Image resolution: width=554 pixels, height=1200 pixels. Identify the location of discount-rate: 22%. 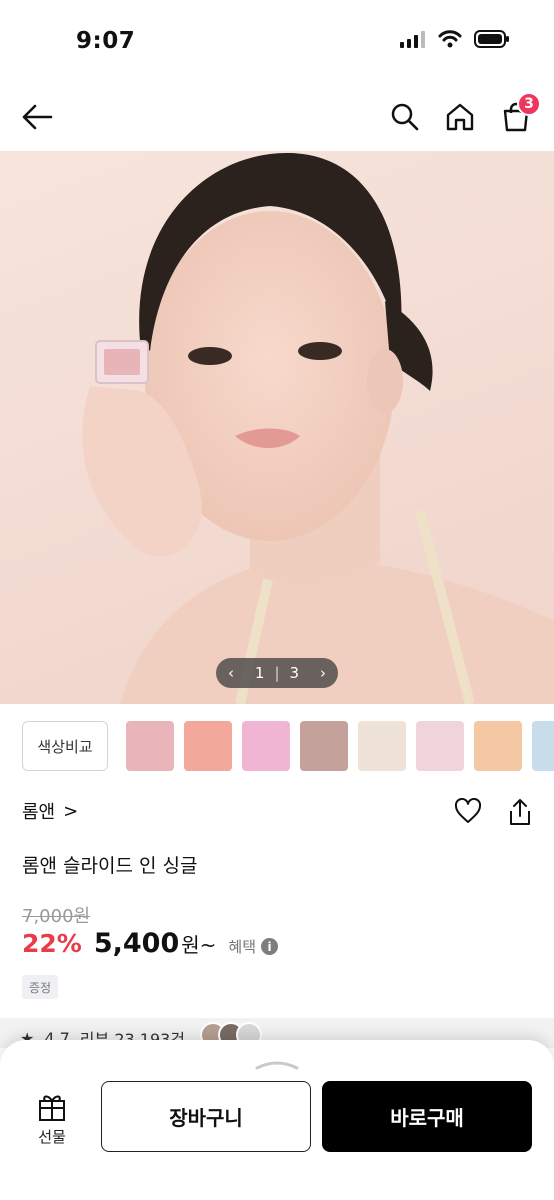
(52, 943).